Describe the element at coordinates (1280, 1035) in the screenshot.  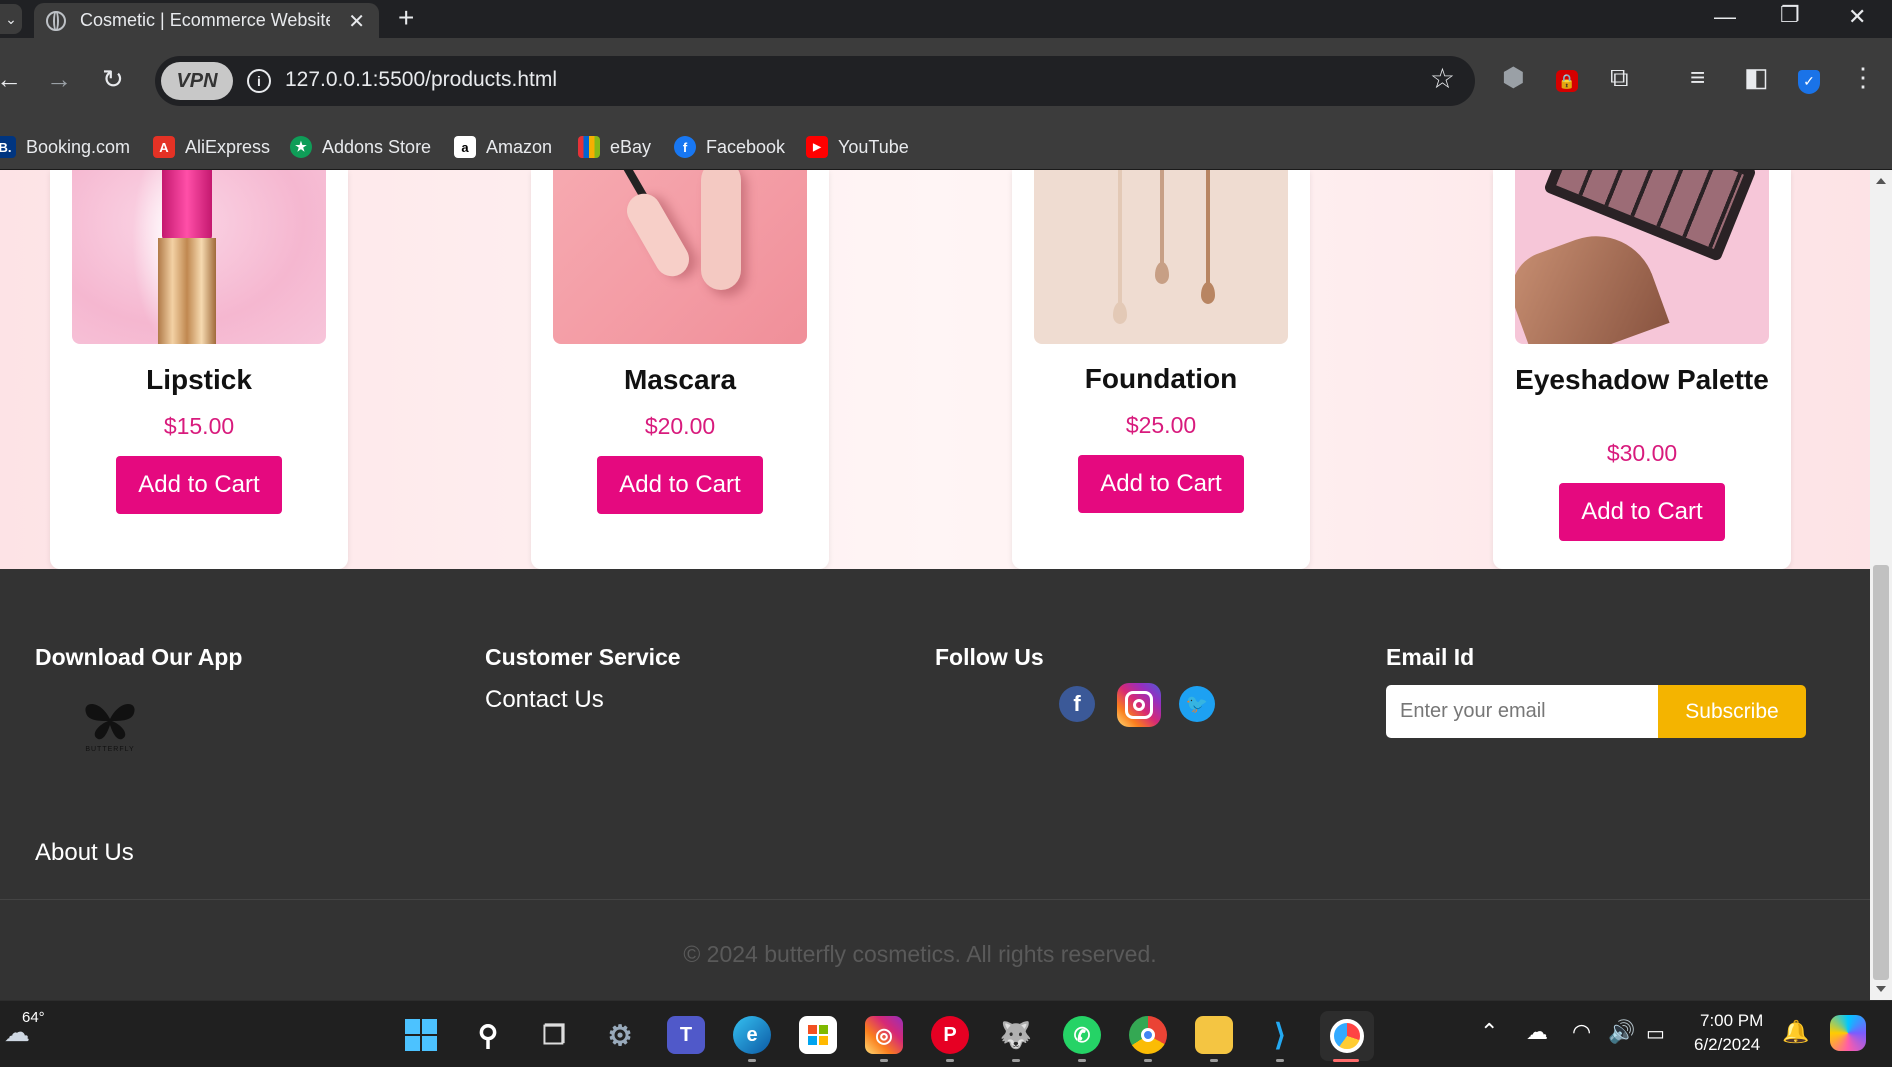
I see `vscode-icon: ⟩` at that location.